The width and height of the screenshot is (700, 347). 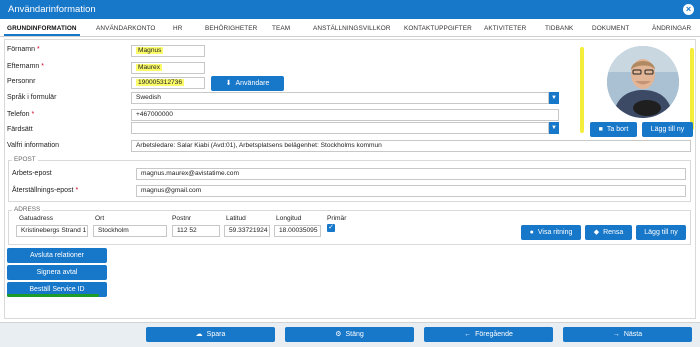 I want to click on arrow-right-icon: →, so click(x=616, y=334).